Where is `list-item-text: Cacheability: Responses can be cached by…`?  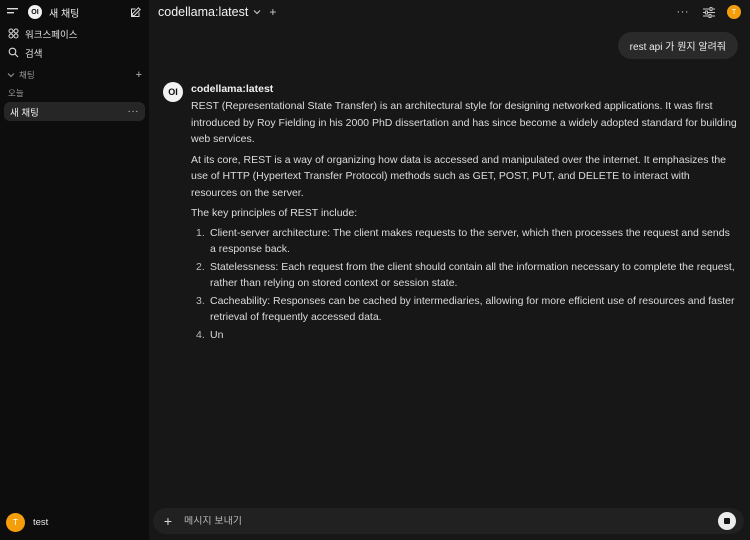 list-item-text: Cacheability: Responses can be cached by… is located at coordinates (472, 309).